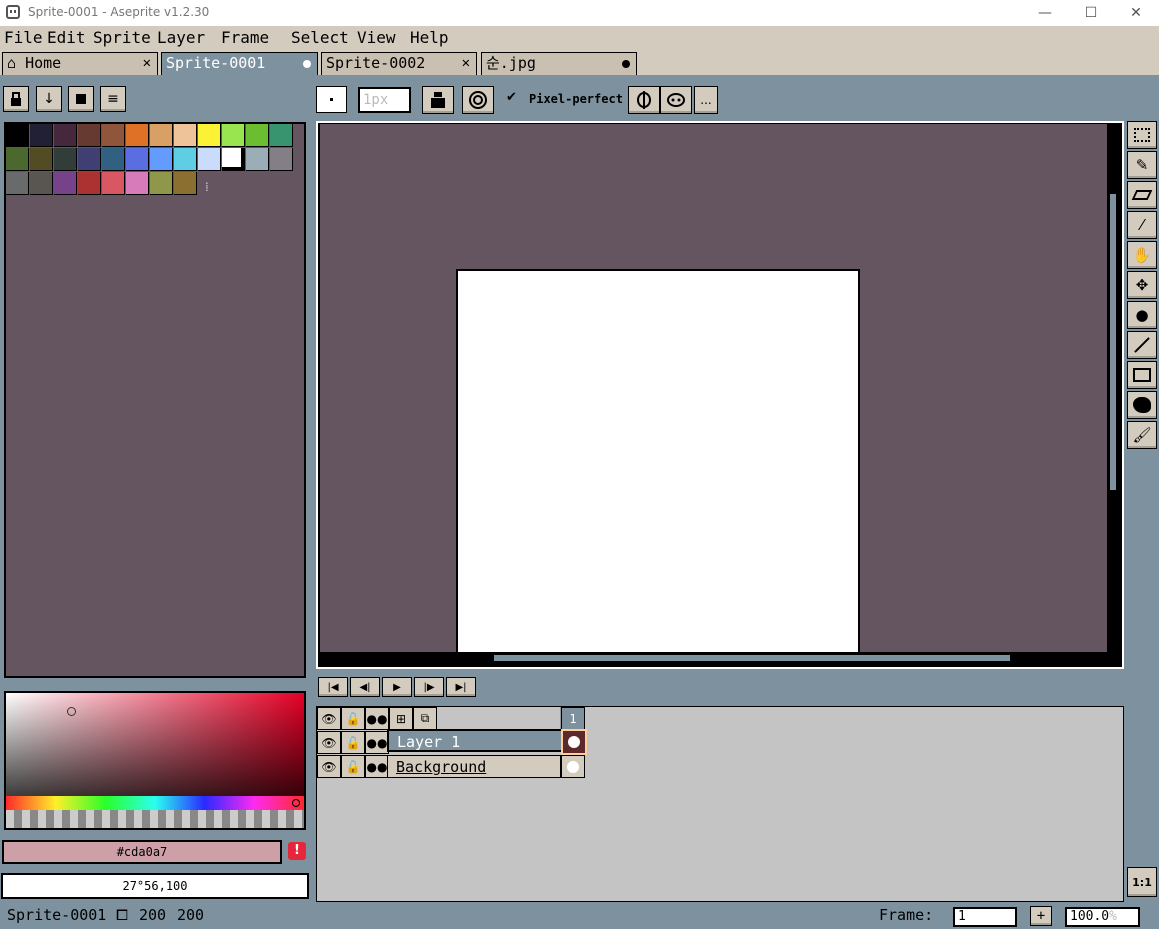 This screenshot has width=1159, height=929. What do you see at coordinates (401, 718) in the screenshot?
I see `layer-tree-icon: ⊞` at bounding box center [401, 718].